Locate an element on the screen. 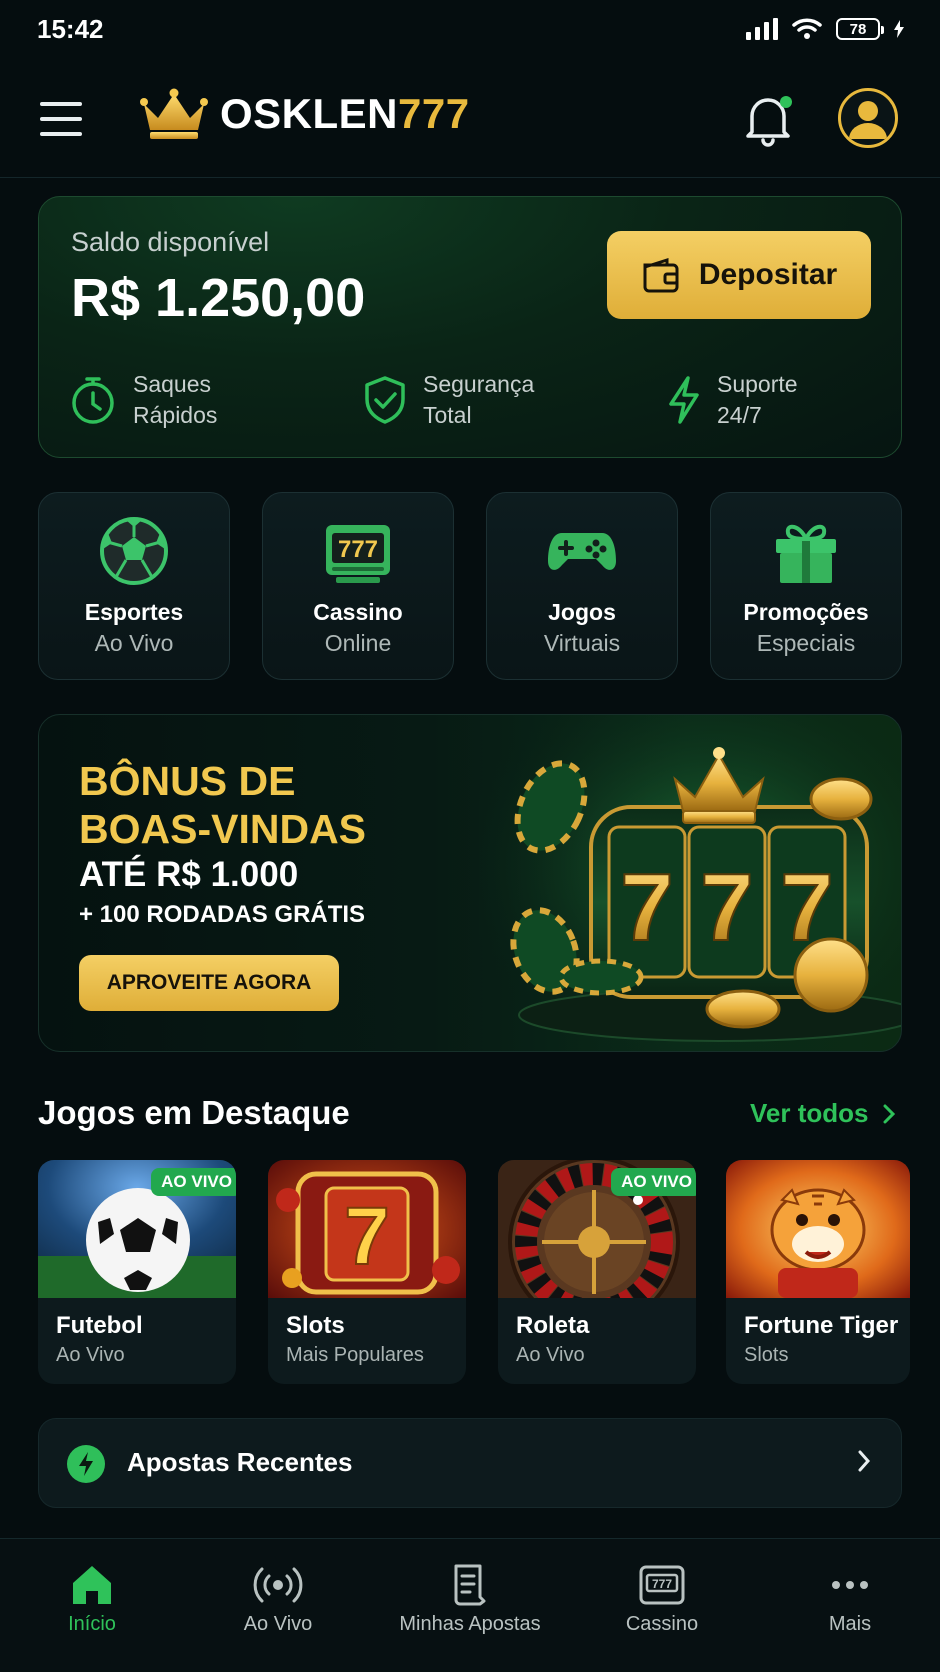 The image size is (940, 1672). game-thumbnail is located at coordinates (818, 1229).